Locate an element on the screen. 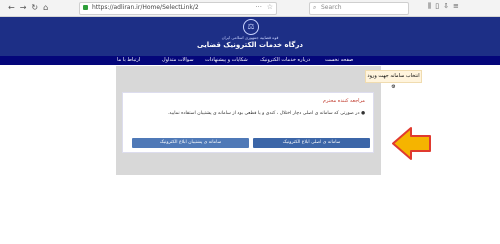 This screenshot has height=244, width=500. primary-system-button: سامانه ی اصلی ابلاغ الکترونیک is located at coordinates (311, 143).